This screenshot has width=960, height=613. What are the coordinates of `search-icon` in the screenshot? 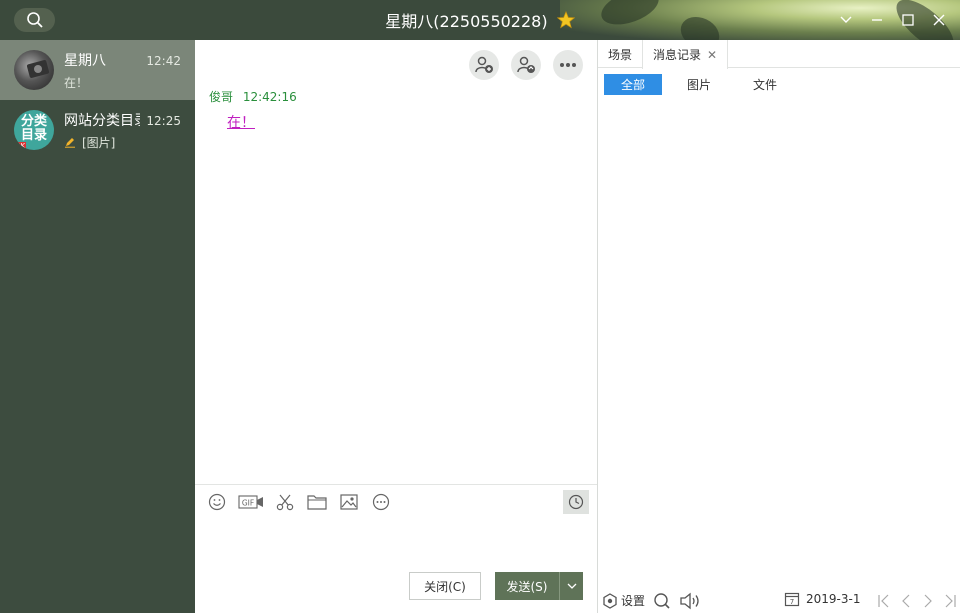 It's located at (662, 600).